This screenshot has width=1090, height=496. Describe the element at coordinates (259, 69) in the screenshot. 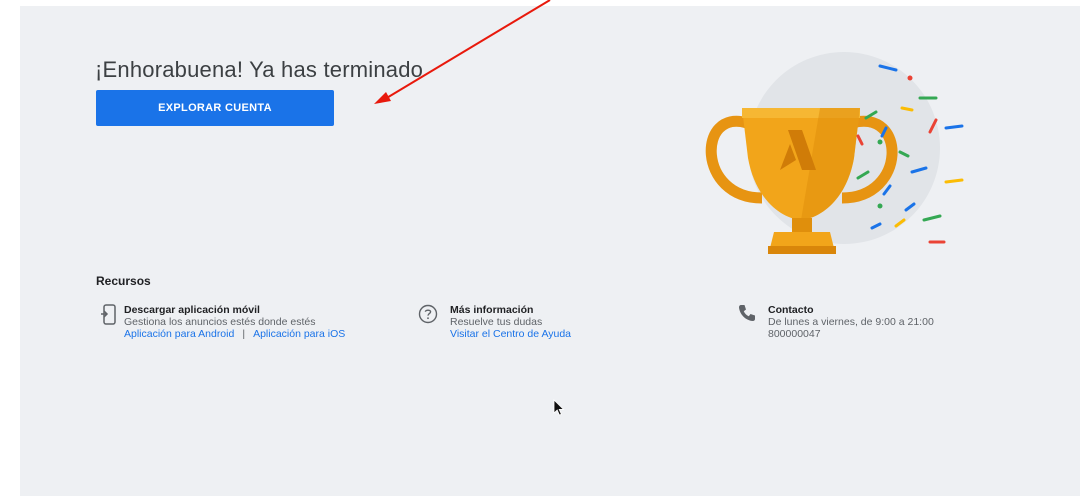

I see `page-title: ¡Enhorabuena! Ya has terminado` at that location.